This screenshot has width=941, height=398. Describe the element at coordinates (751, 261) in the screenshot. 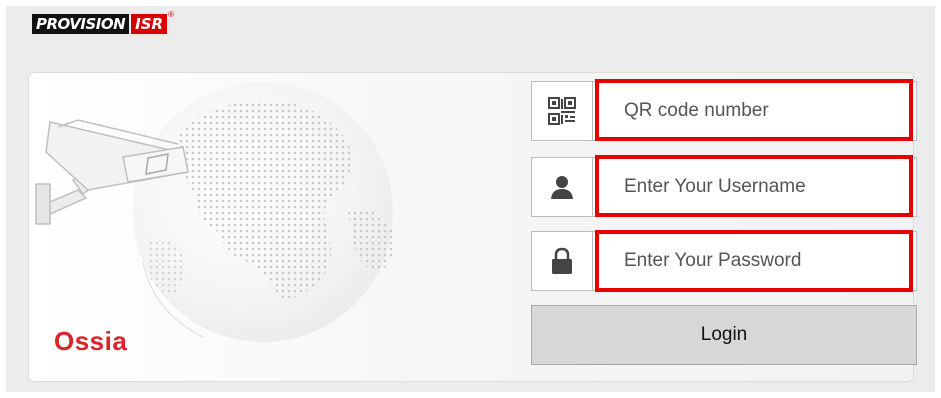

I see `password-input` at that location.